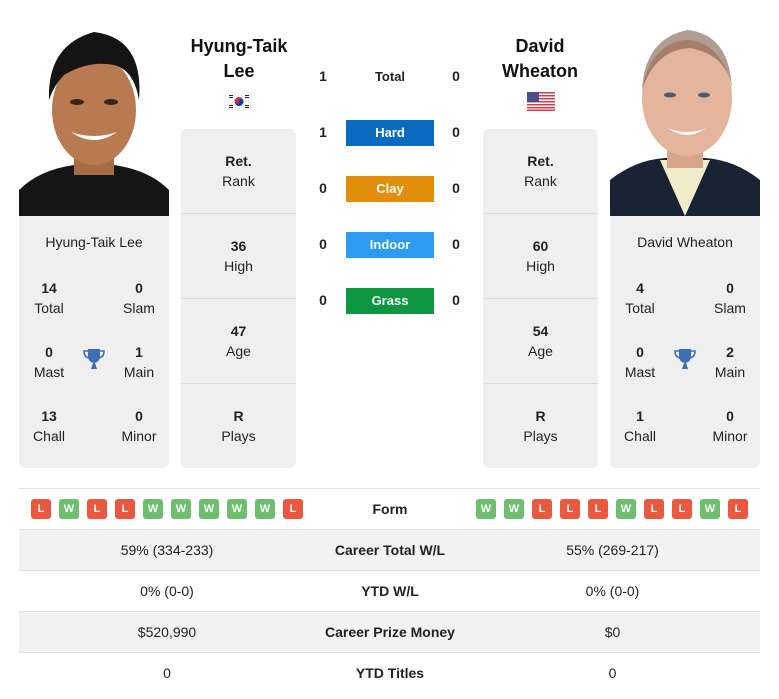  Describe the element at coordinates (540, 59) in the screenshot. I see `player-right-name: David Wheaton` at that location.